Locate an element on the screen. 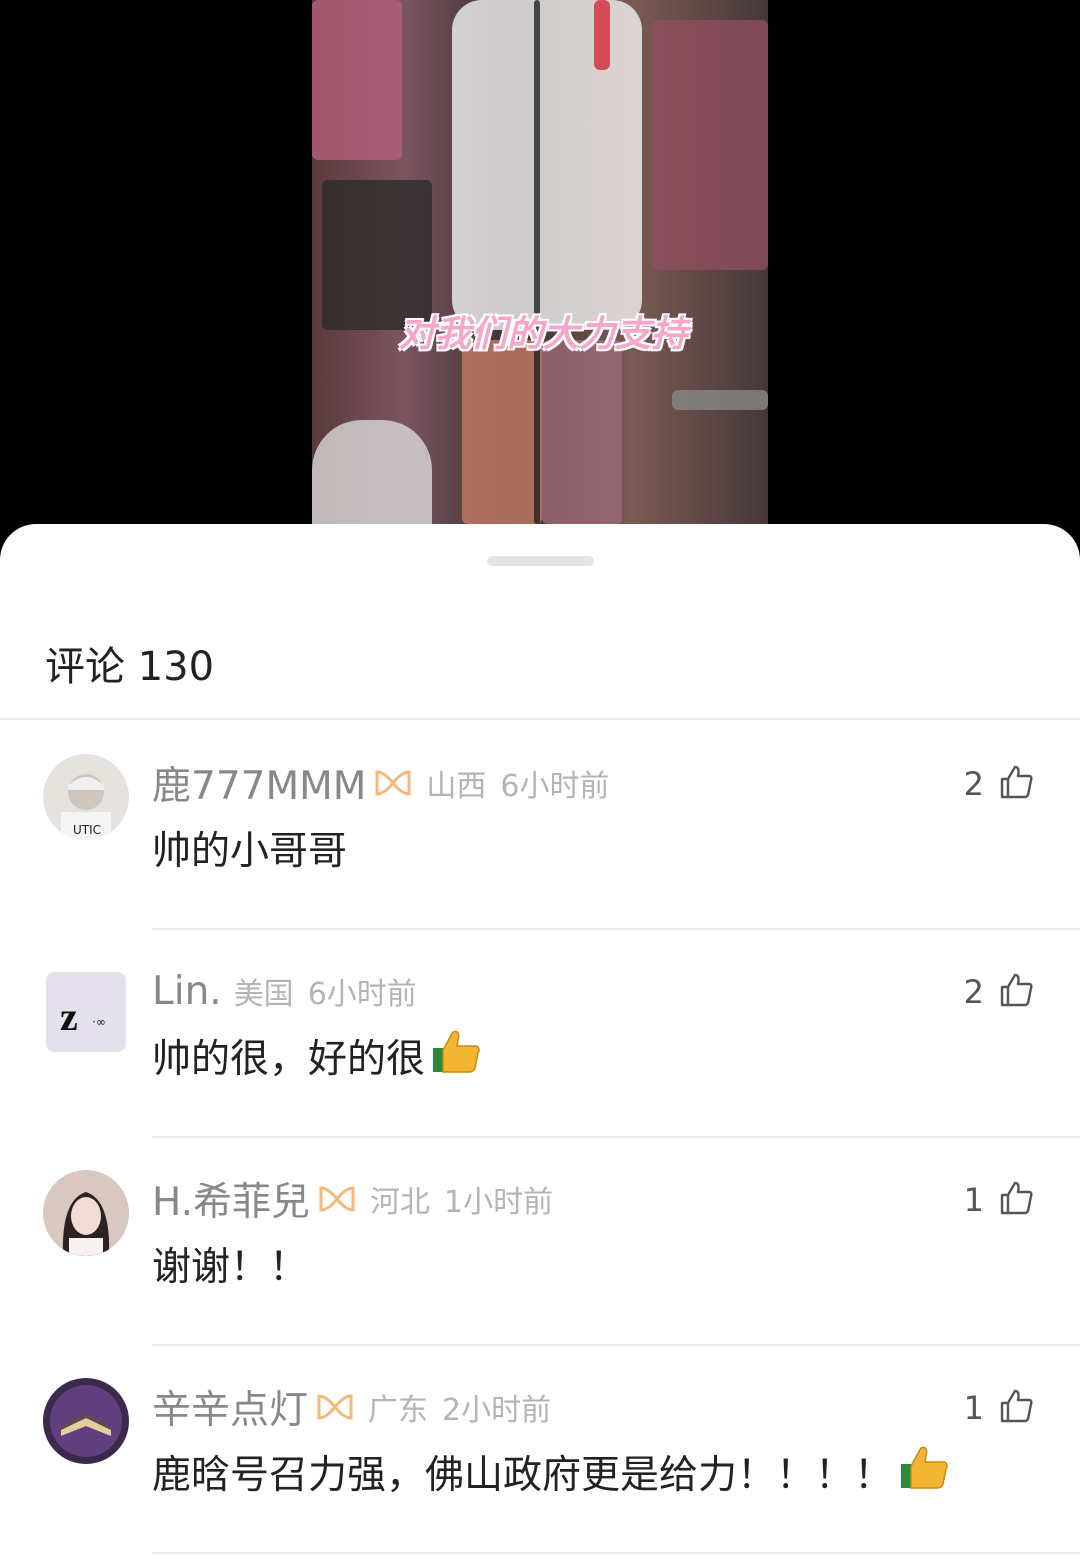 The height and width of the screenshot is (1562, 1080). avatar: z ·∞ is located at coordinates (86, 1012).